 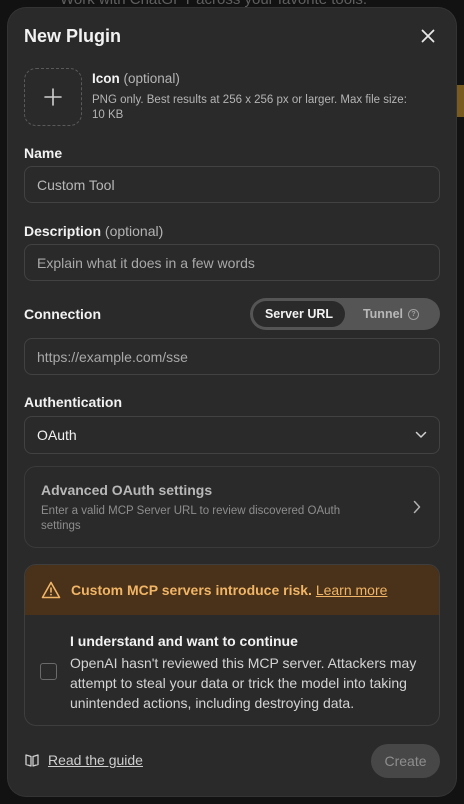 I want to click on authentication-label: Authentication, so click(x=73, y=402).